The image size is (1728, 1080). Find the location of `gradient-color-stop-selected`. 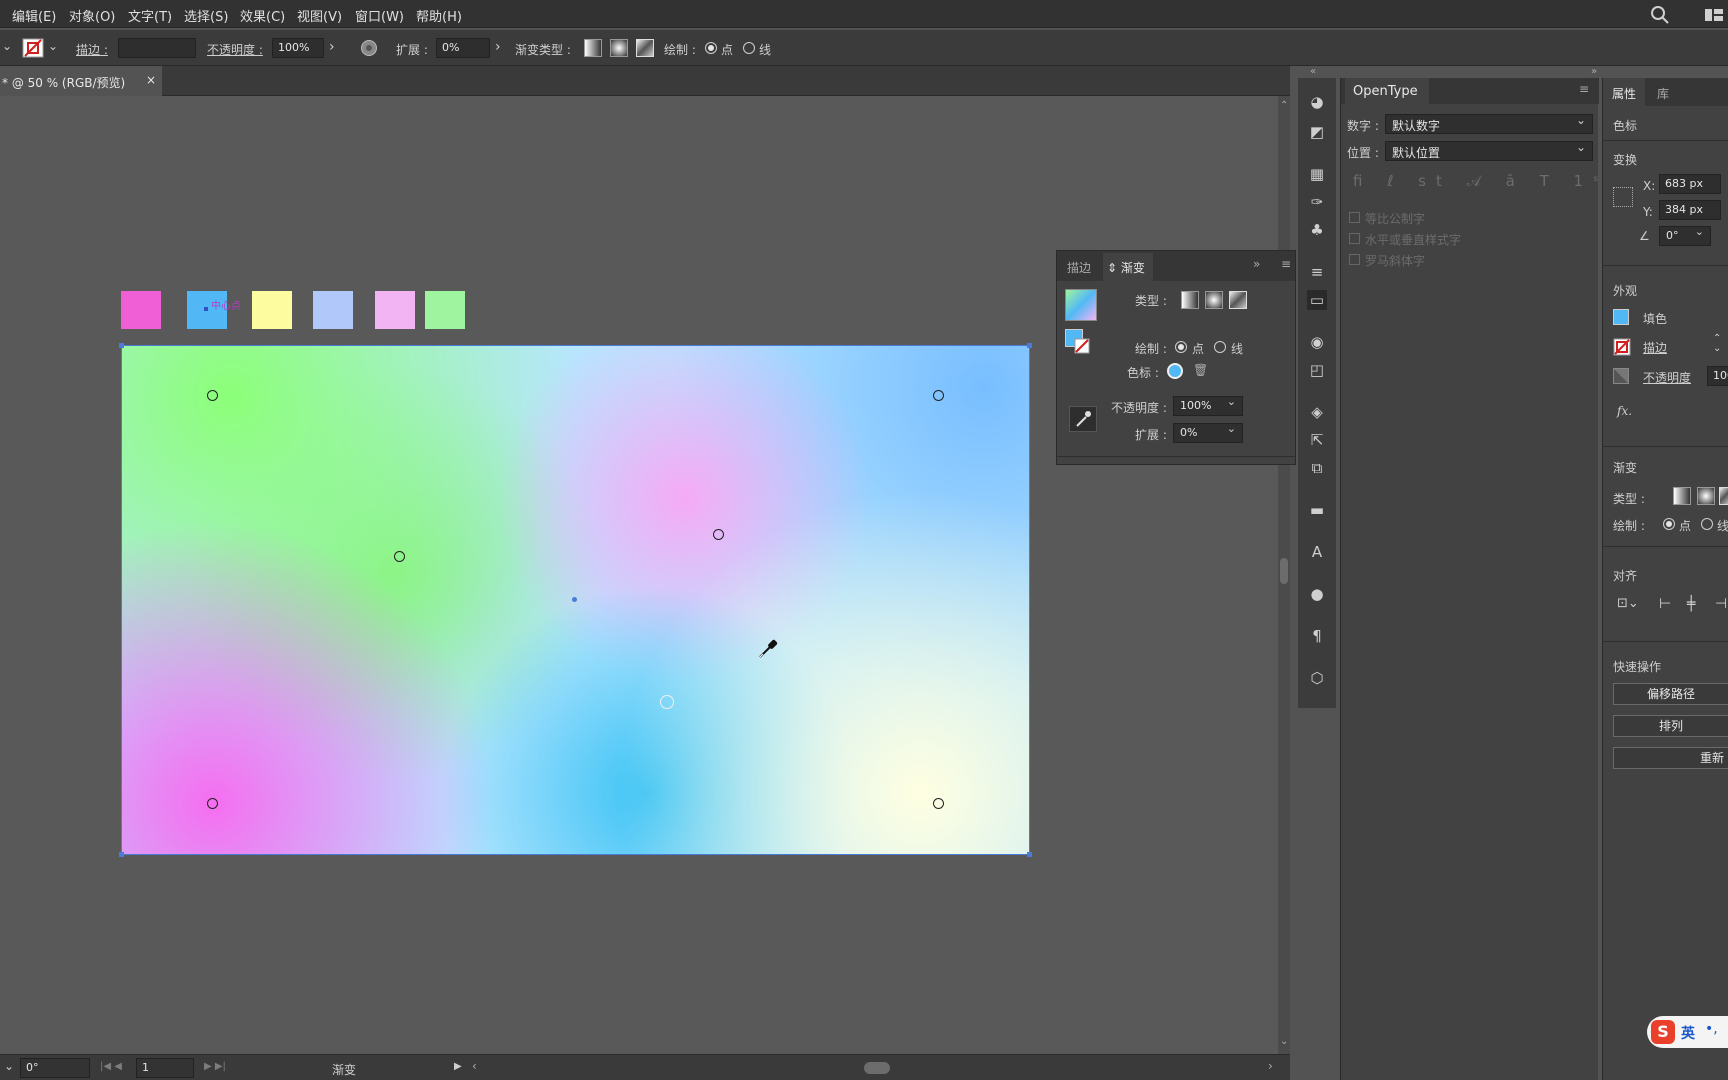

gradient-color-stop-selected is located at coordinates (667, 702).